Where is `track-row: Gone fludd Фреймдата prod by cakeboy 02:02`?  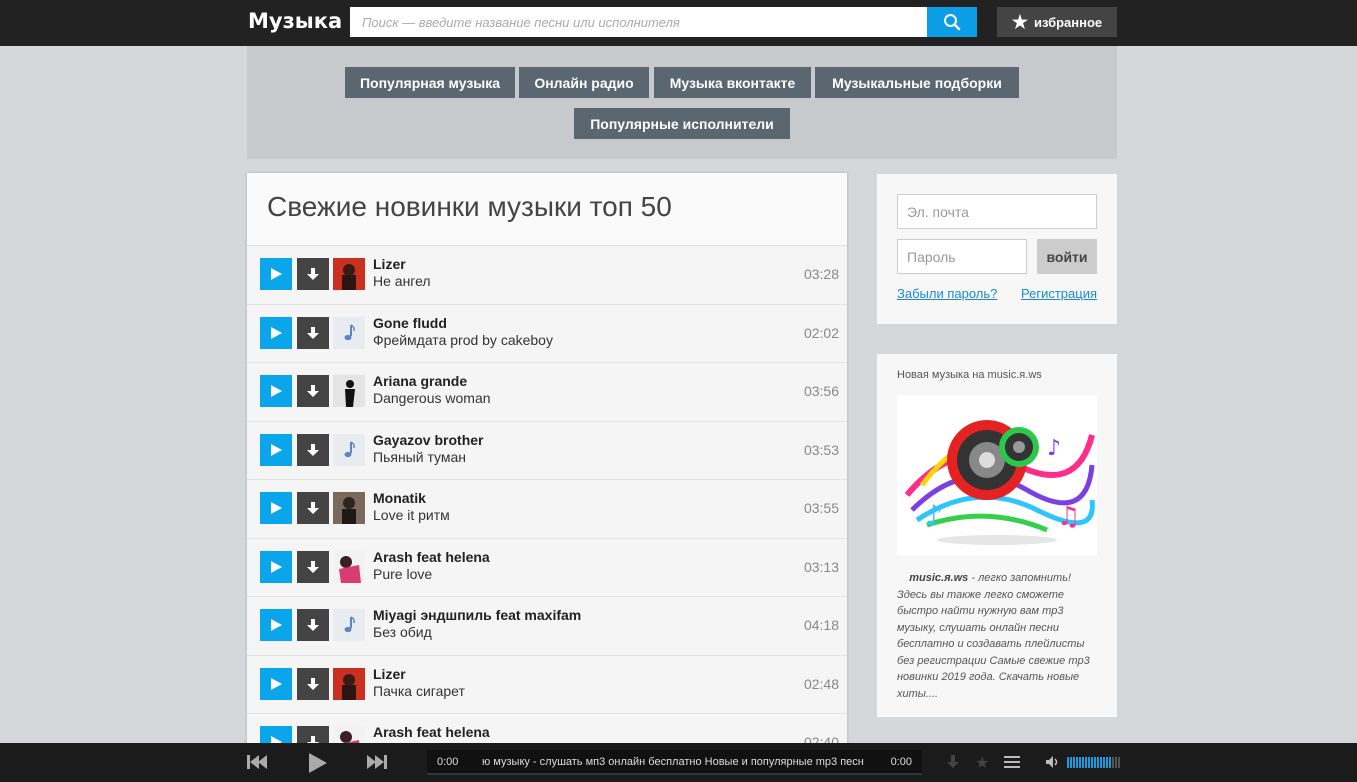
track-row: Gone fludd Фреймдата prod by cakeboy 02:02 is located at coordinates (547, 333).